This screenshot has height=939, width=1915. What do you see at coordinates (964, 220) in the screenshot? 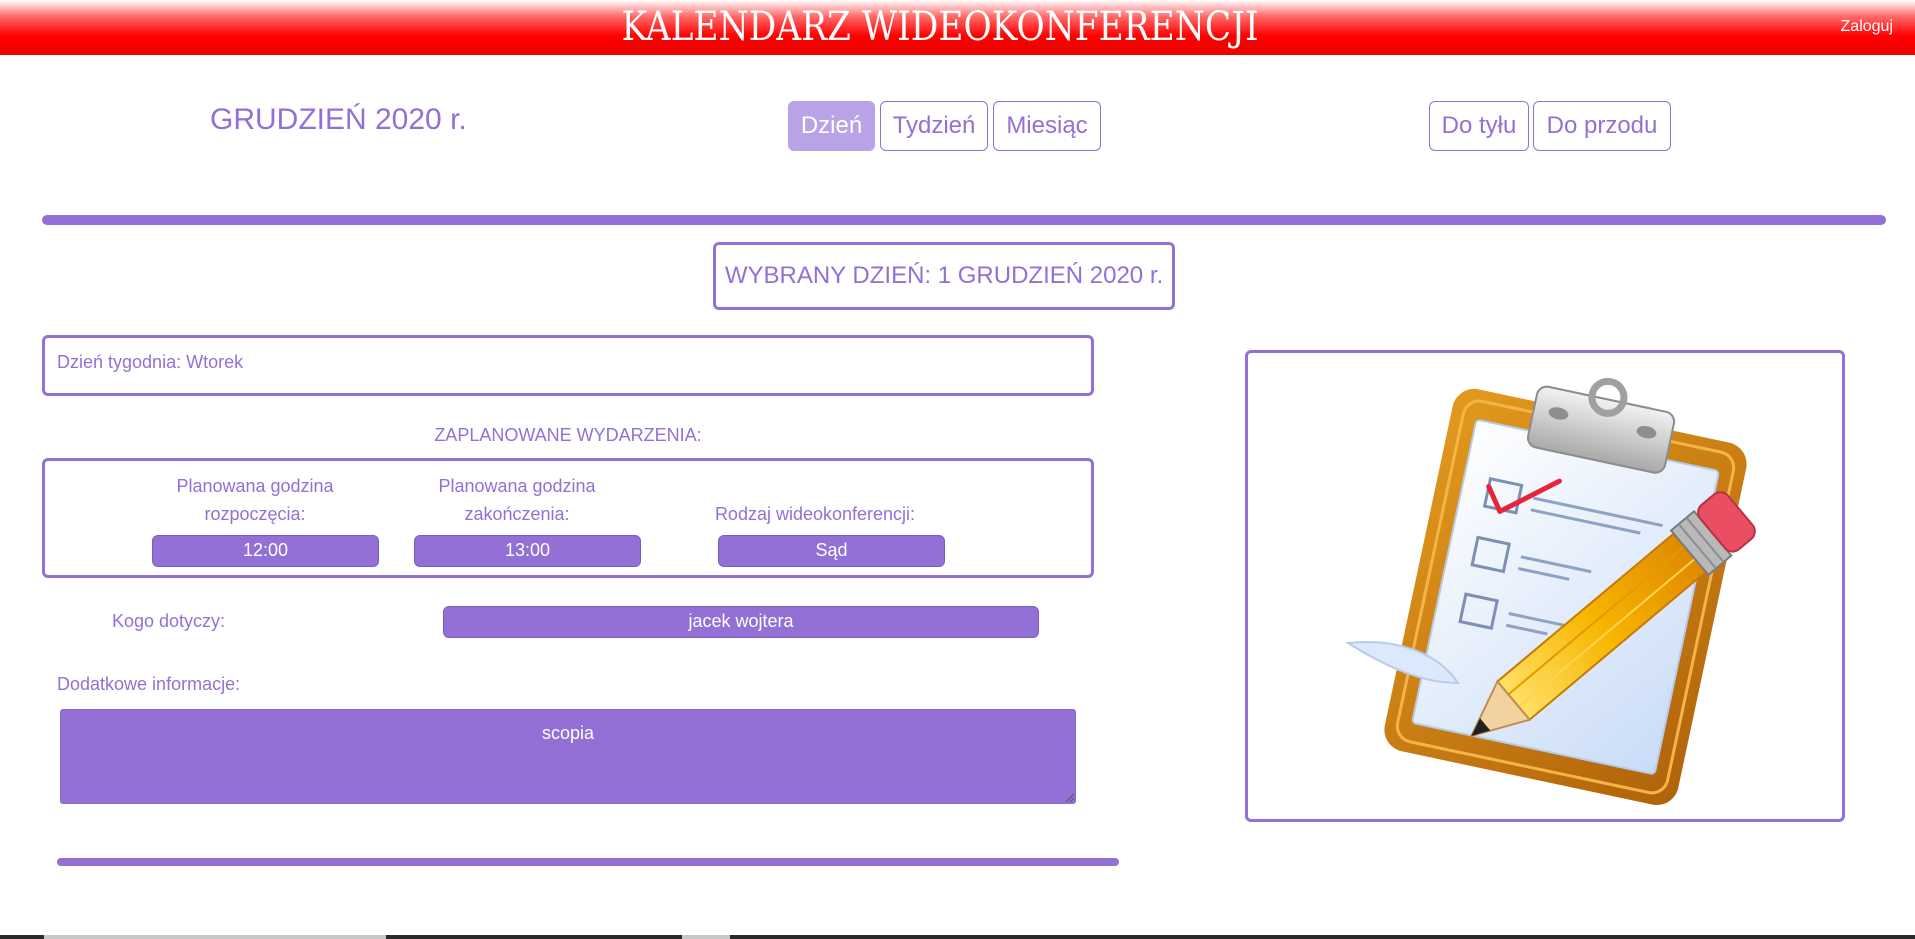
I see `top-divider` at bounding box center [964, 220].